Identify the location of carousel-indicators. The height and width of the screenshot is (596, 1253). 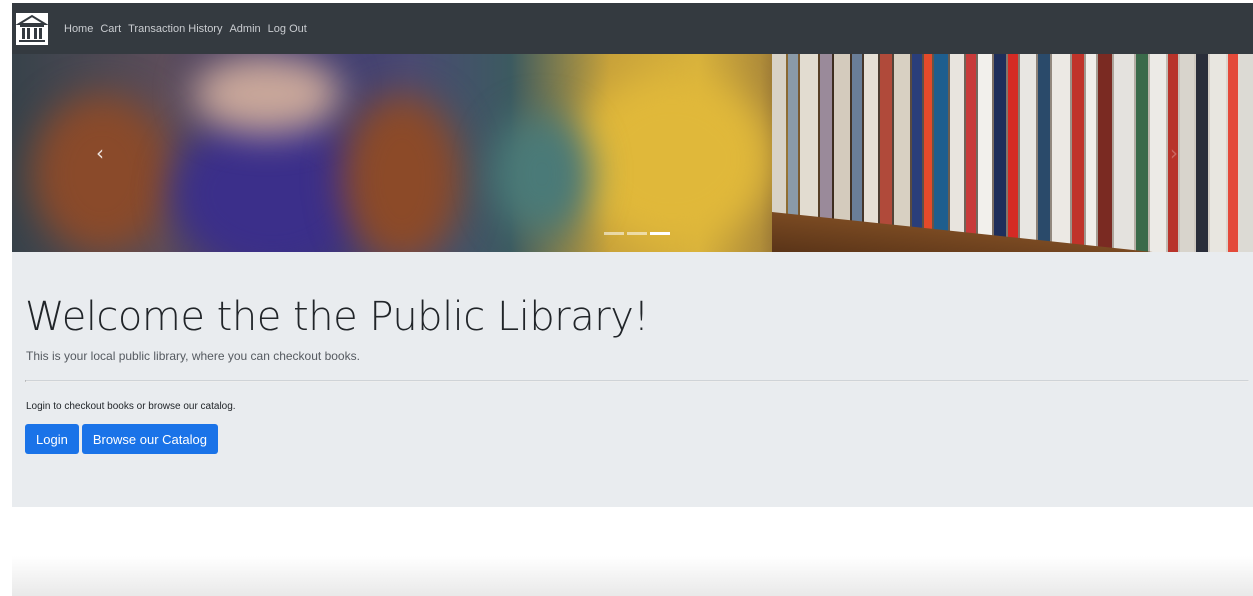
(637, 233).